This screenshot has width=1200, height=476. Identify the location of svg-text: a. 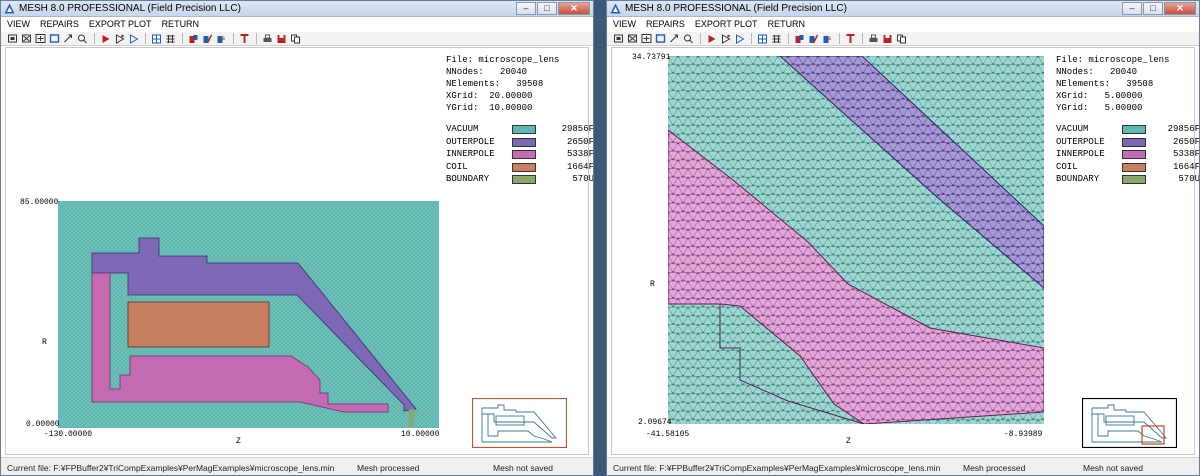
(829, 39).